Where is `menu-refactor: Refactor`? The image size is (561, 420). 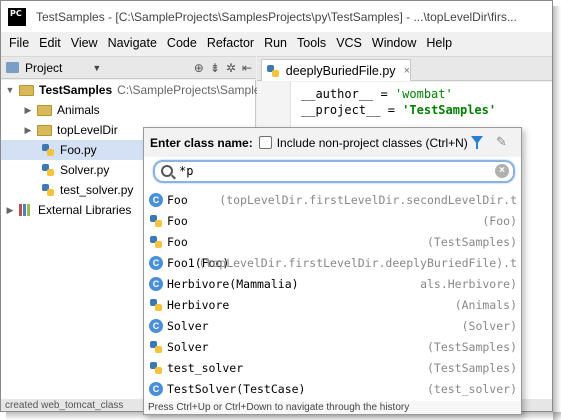 menu-refactor: Refactor is located at coordinates (230, 43).